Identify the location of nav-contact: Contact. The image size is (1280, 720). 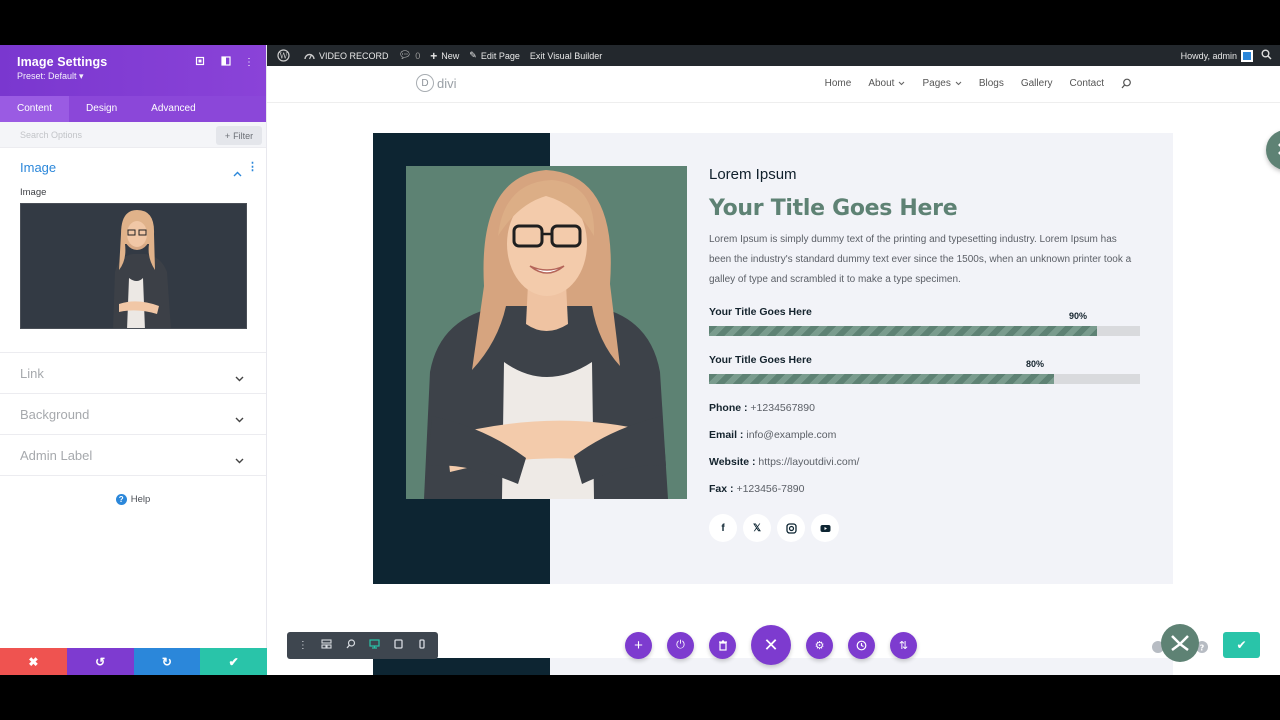
(1087, 83).